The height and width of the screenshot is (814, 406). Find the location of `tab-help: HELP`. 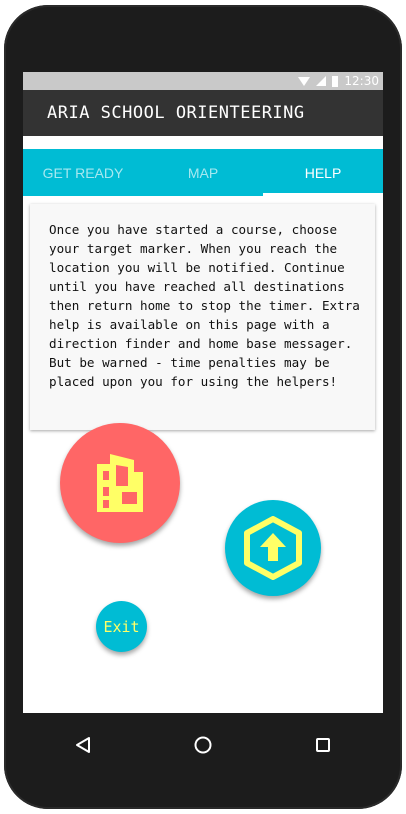

tab-help: HELP is located at coordinates (323, 172).